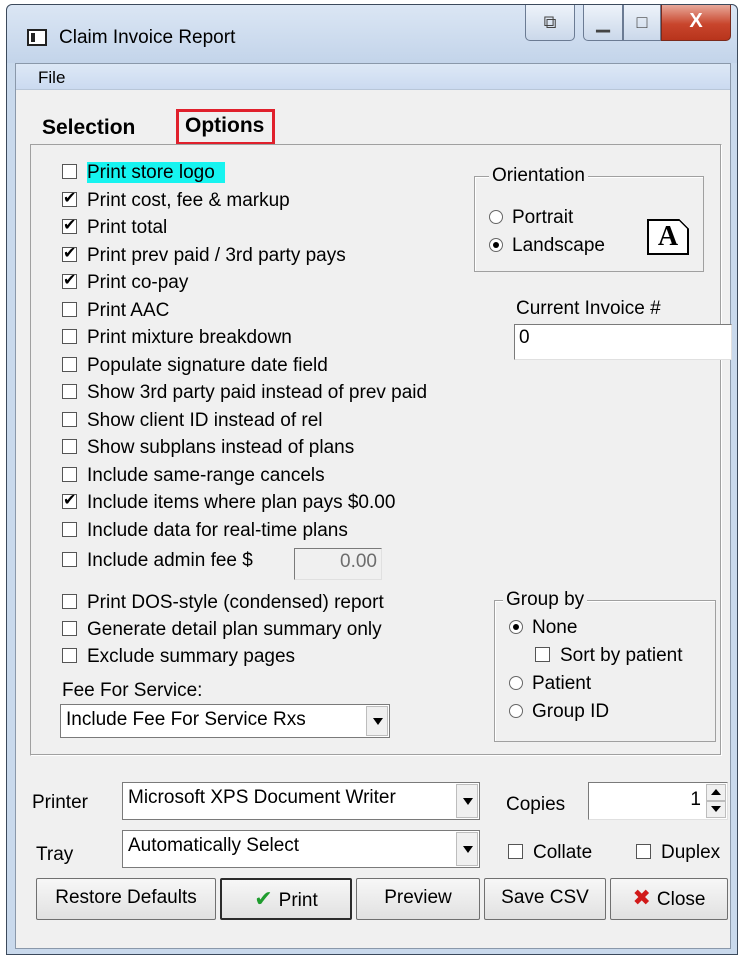 The width and height of the screenshot is (744, 959). I want to click on fee-for-service-select: Include Fee For Service Rxs, so click(225, 721).